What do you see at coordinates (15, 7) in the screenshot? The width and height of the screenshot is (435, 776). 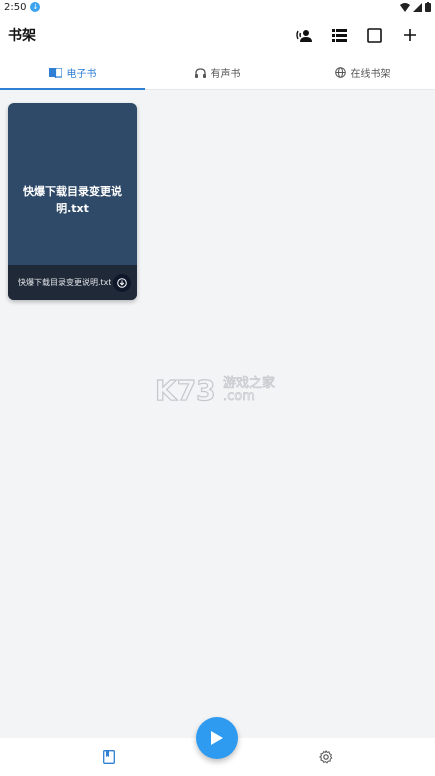 I see `status-time: 2:50` at bounding box center [15, 7].